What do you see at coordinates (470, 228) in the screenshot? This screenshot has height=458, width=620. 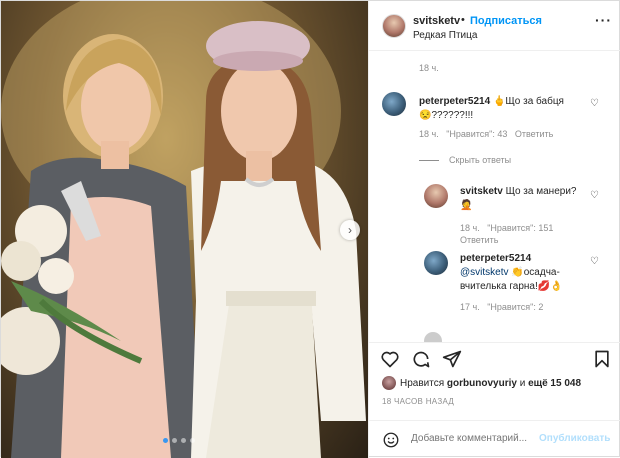 I see `reply-time: 18 ч.` at bounding box center [470, 228].